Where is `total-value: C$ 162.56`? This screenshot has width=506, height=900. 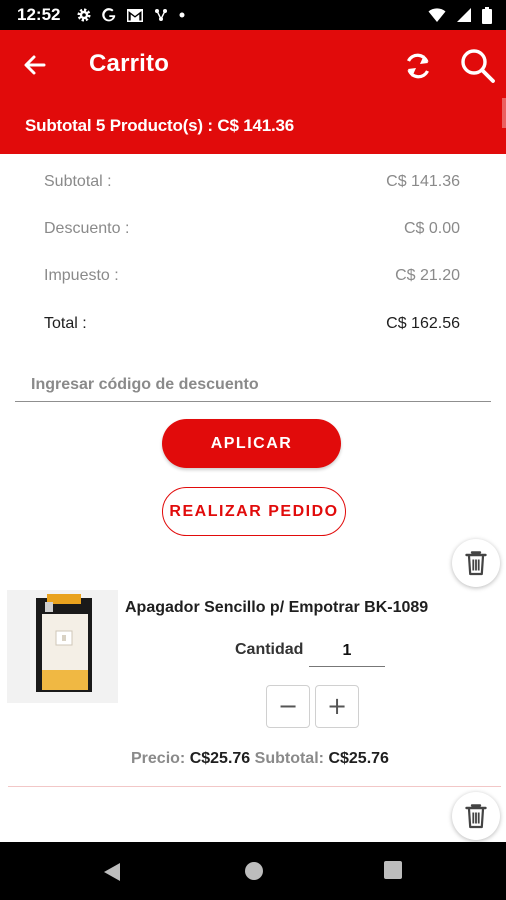
total-value: C$ 162.56 is located at coordinates (423, 323).